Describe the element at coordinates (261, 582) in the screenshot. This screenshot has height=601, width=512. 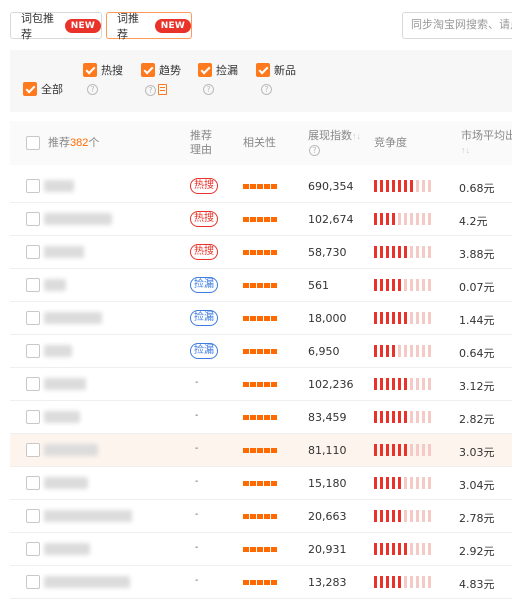
I see `table-row: - 13,283 4.83元` at that location.